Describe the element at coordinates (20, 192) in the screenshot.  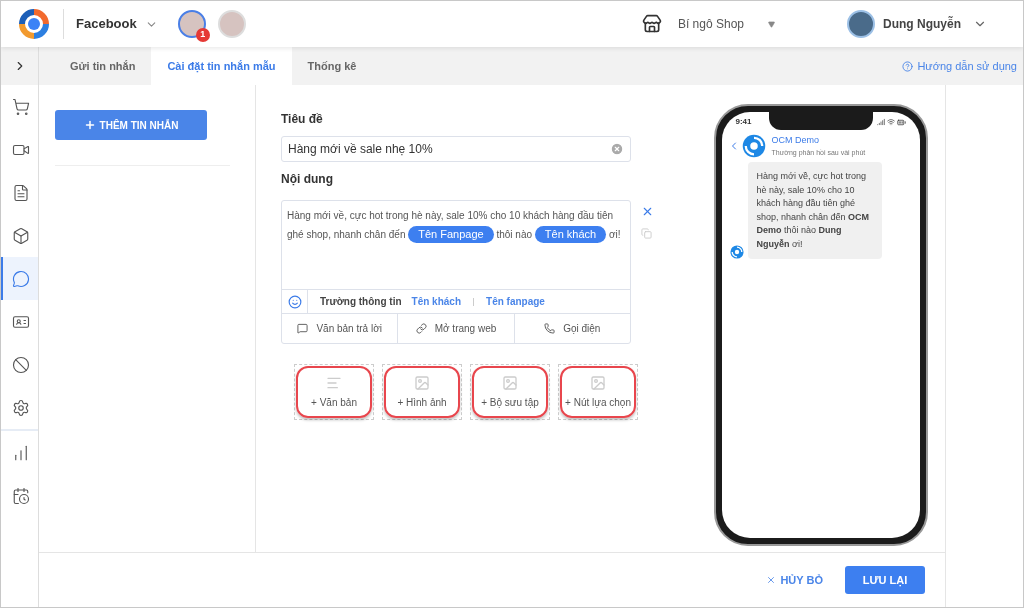
I see `document-icon` at that location.